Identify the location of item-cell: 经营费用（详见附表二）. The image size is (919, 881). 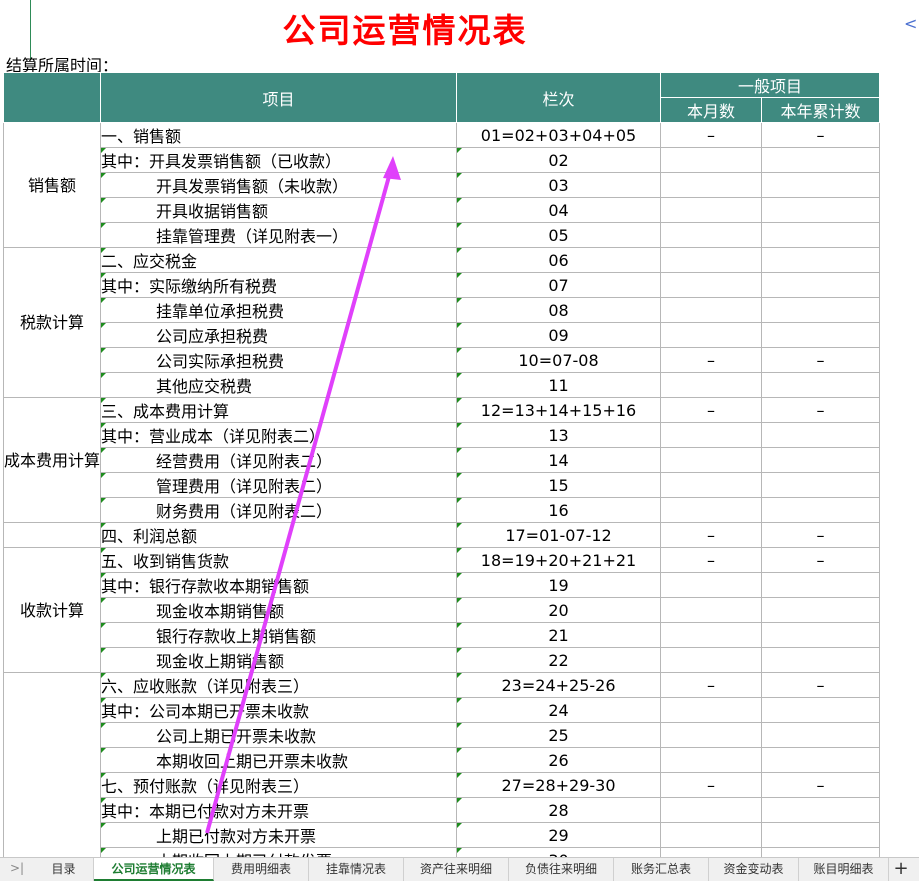
(279, 460).